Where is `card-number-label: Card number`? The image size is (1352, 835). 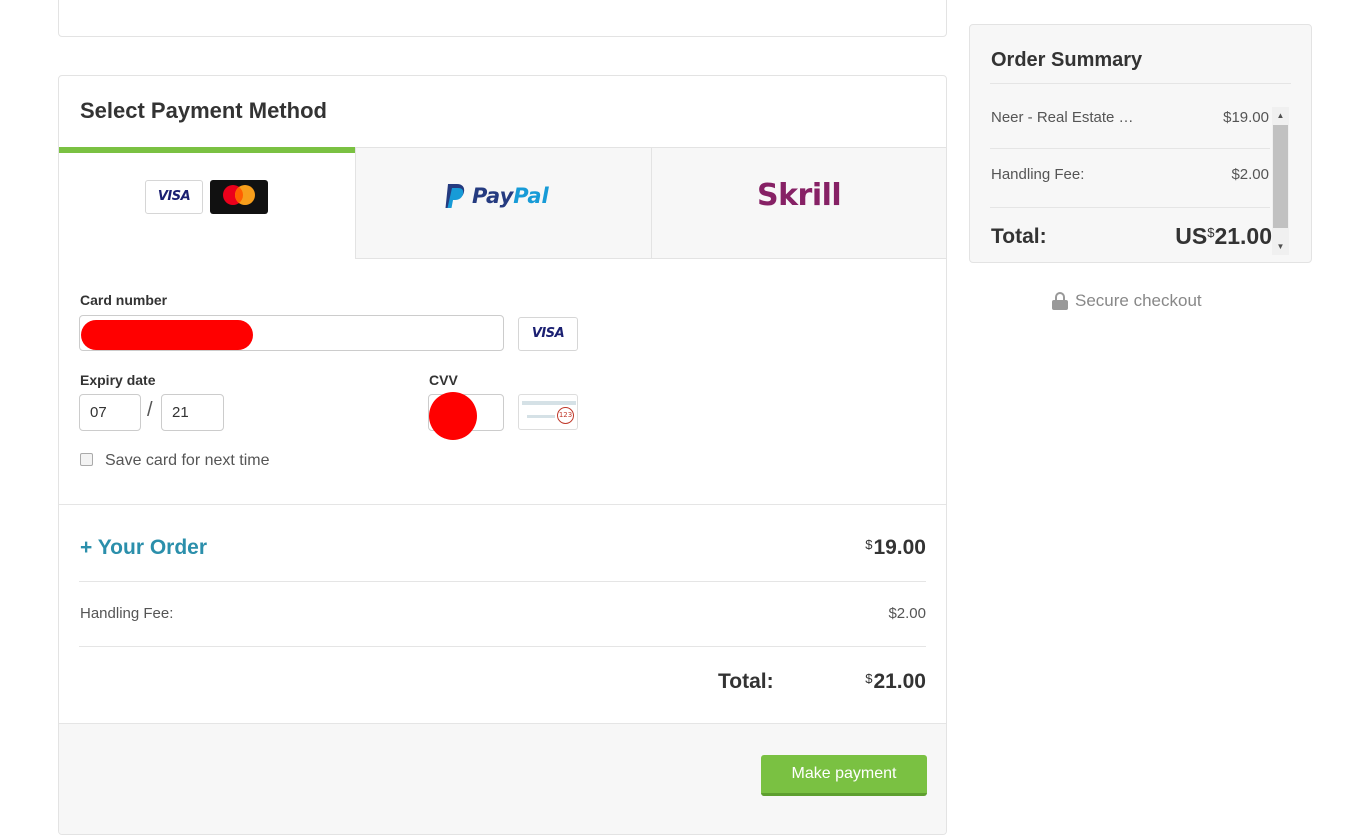
card-number-label: Card number is located at coordinates (124, 300).